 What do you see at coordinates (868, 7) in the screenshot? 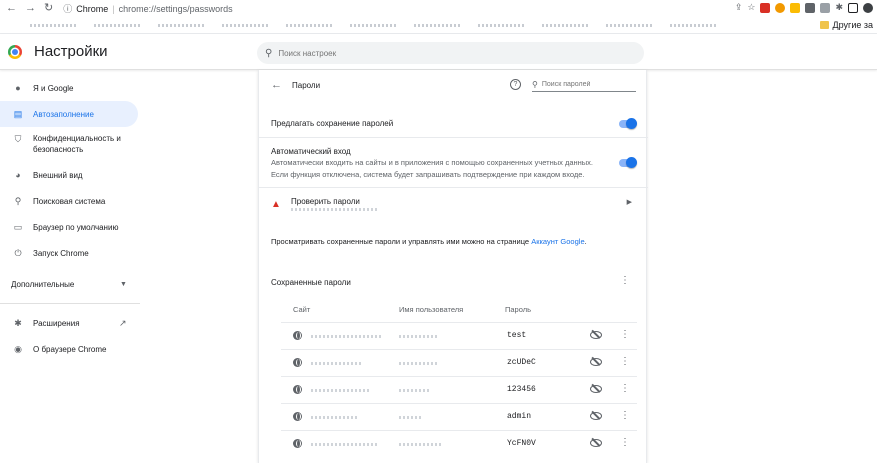
I see `avatar` at bounding box center [868, 7].